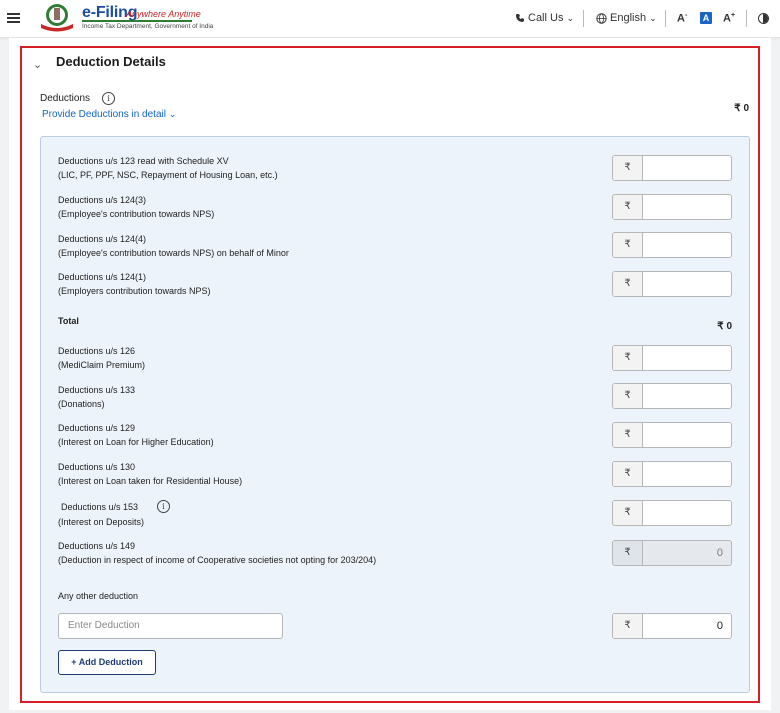 The image size is (780, 713). What do you see at coordinates (763, 18) in the screenshot?
I see `contrast-toggle-icon` at bounding box center [763, 18].